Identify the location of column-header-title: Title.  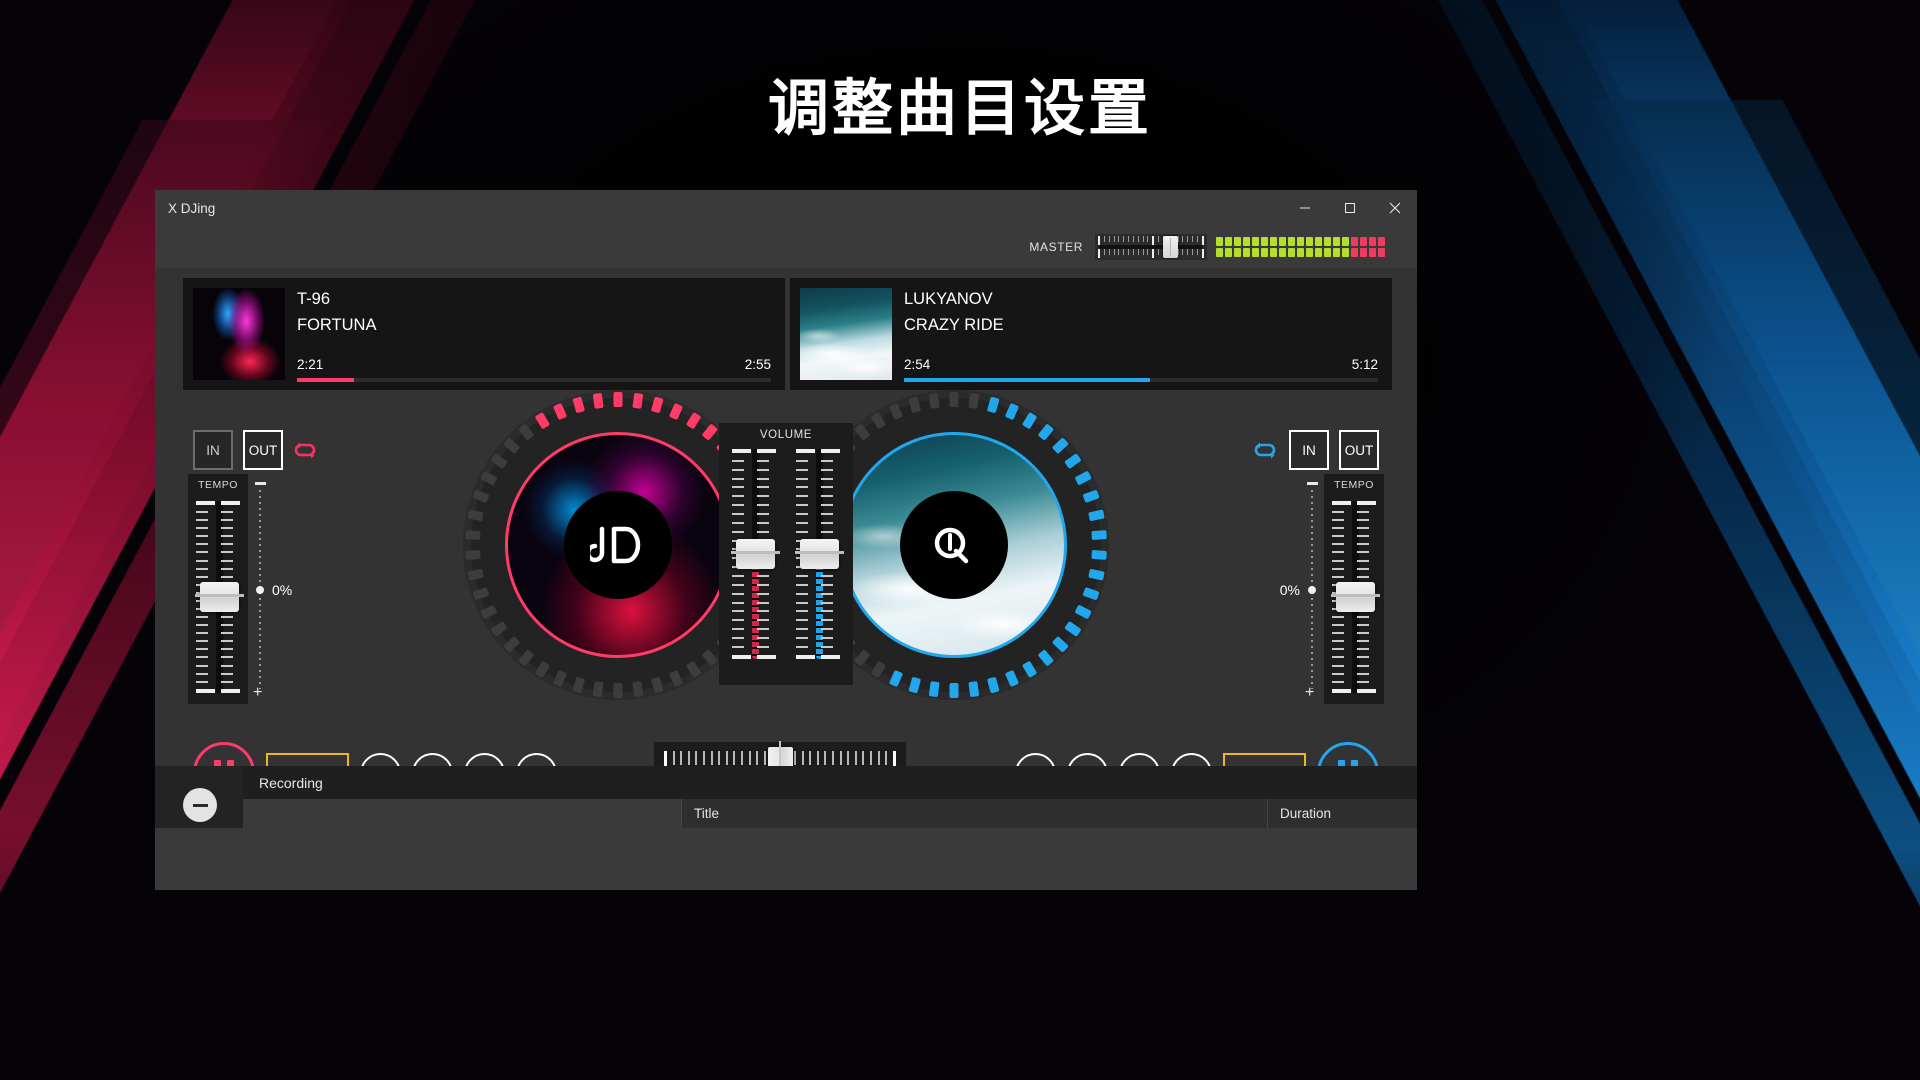
(974, 813).